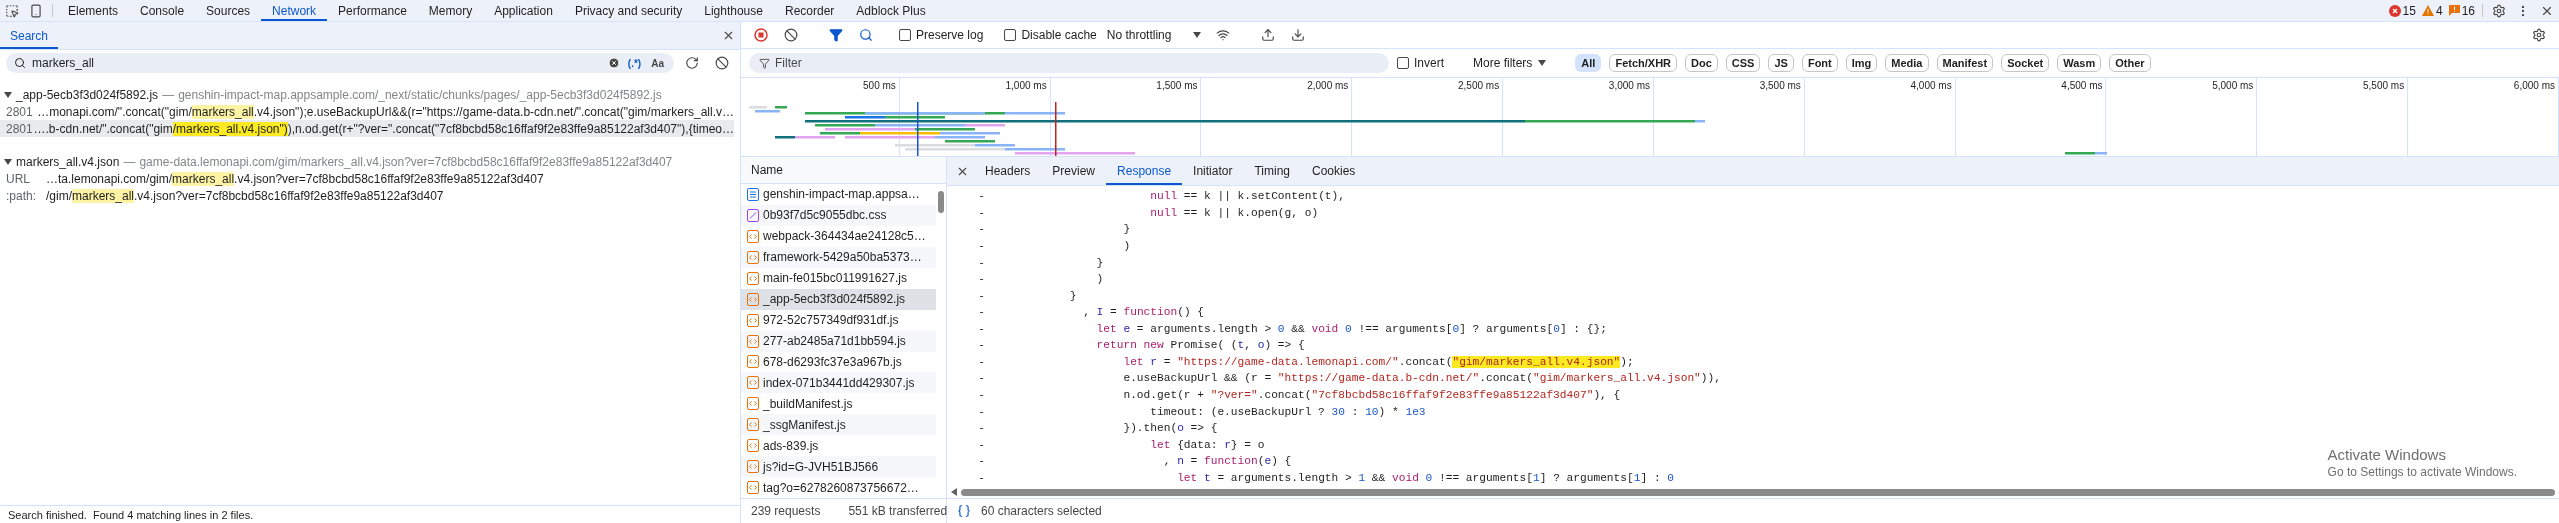 This screenshot has width=2559, height=523. I want to click on column-header: Name, so click(767, 170).